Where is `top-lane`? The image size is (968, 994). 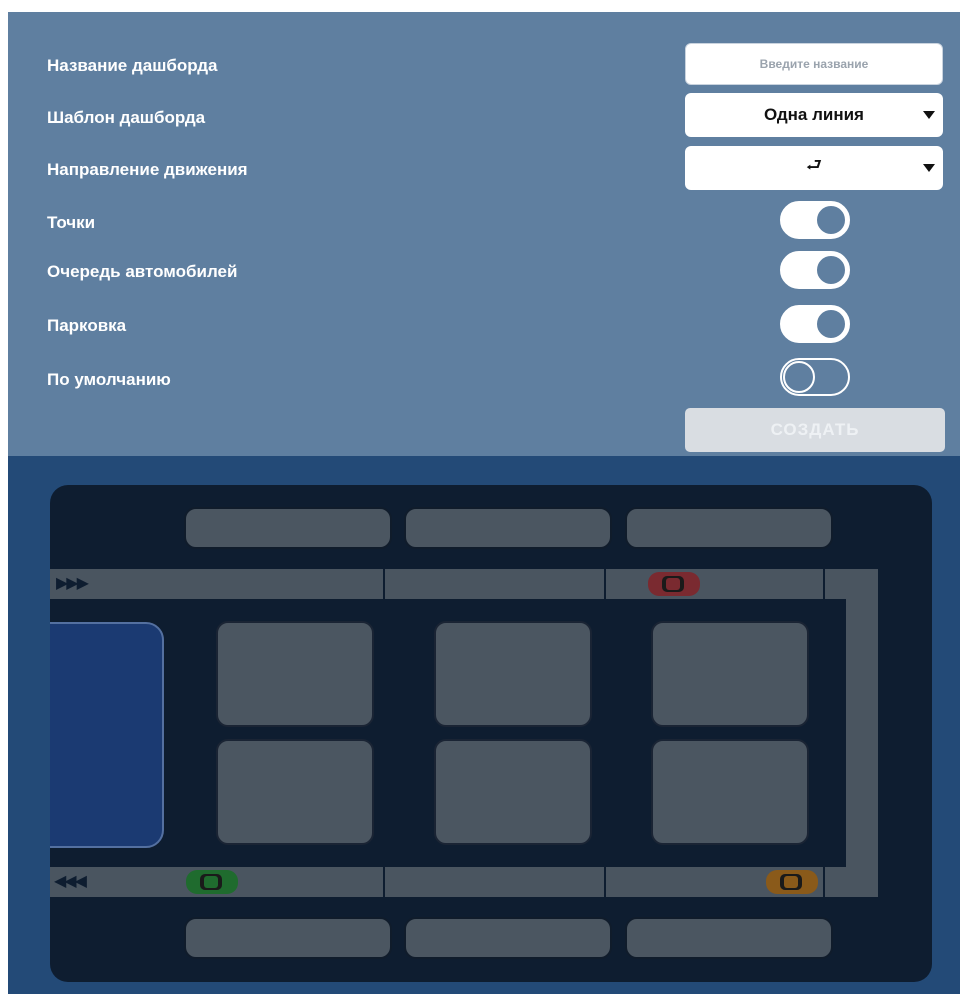
top-lane is located at coordinates (464, 584).